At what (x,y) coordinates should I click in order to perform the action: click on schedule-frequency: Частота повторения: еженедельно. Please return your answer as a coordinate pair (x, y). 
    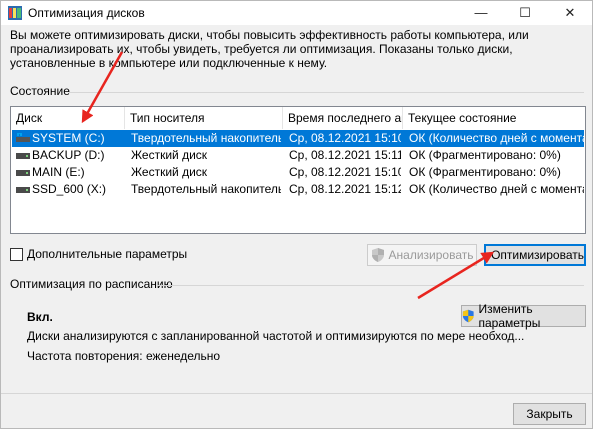
    Looking at the image, I should click on (124, 356).